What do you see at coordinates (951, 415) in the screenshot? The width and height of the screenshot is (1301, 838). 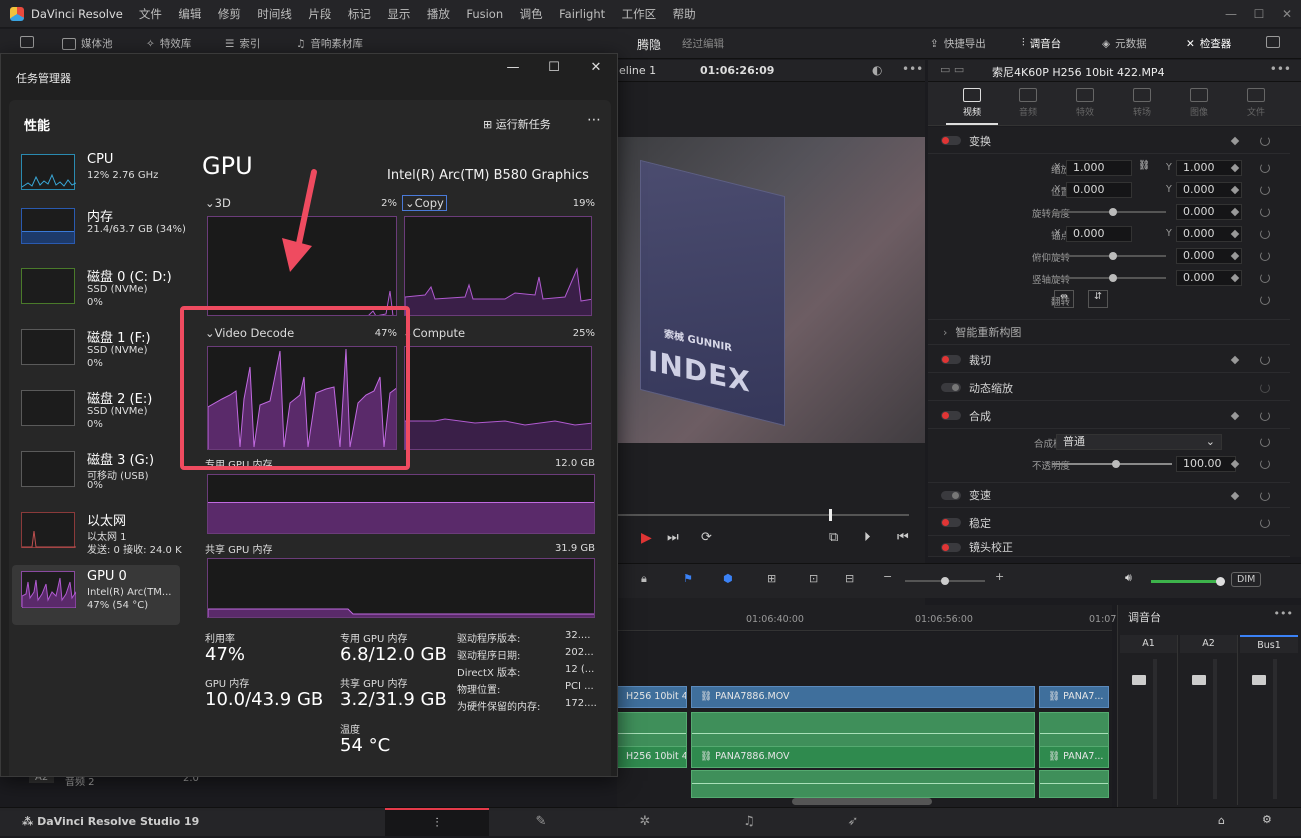 I see `composite-toggle` at bounding box center [951, 415].